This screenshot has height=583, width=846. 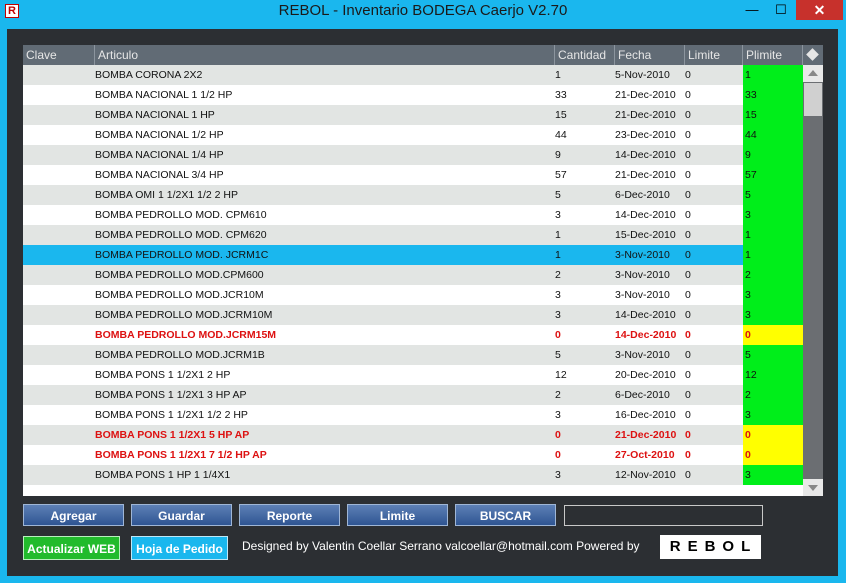 I want to click on cell-plimite: 9, so click(x=773, y=155).